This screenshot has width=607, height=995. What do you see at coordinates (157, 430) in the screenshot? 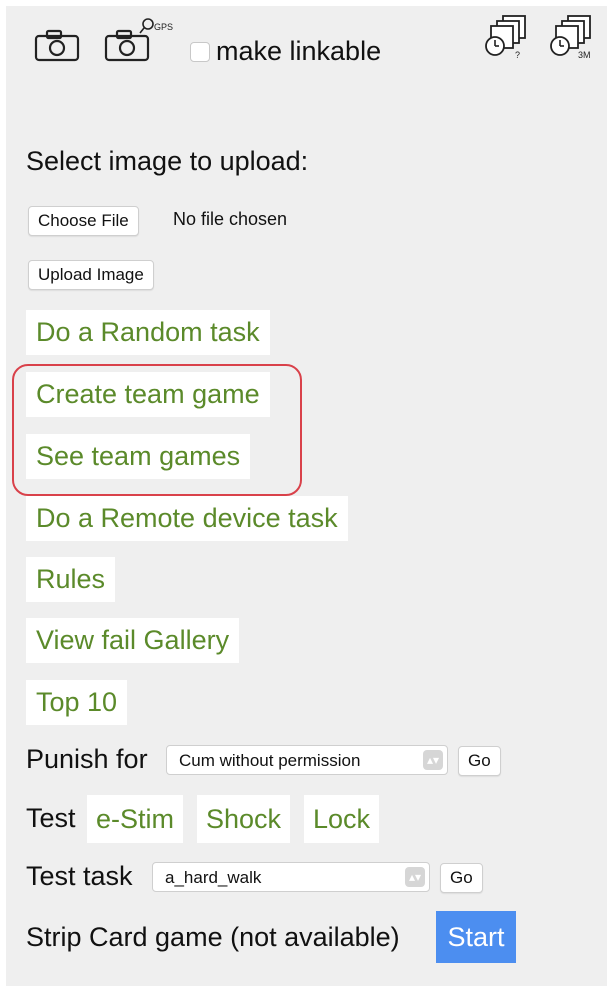
I see `highlight-box` at bounding box center [157, 430].